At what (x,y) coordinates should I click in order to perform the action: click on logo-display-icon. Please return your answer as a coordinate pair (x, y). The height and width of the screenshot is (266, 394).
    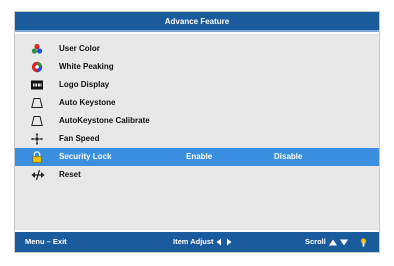
    Looking at the image, I should click on (37, 85).